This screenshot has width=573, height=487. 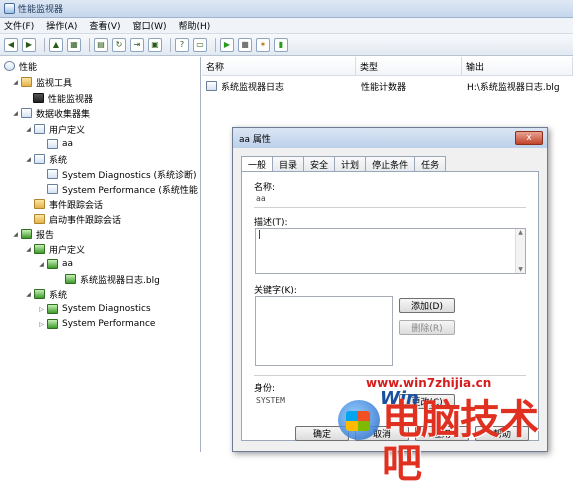 I want to click on keywords-list, so click(x=324, y=331).